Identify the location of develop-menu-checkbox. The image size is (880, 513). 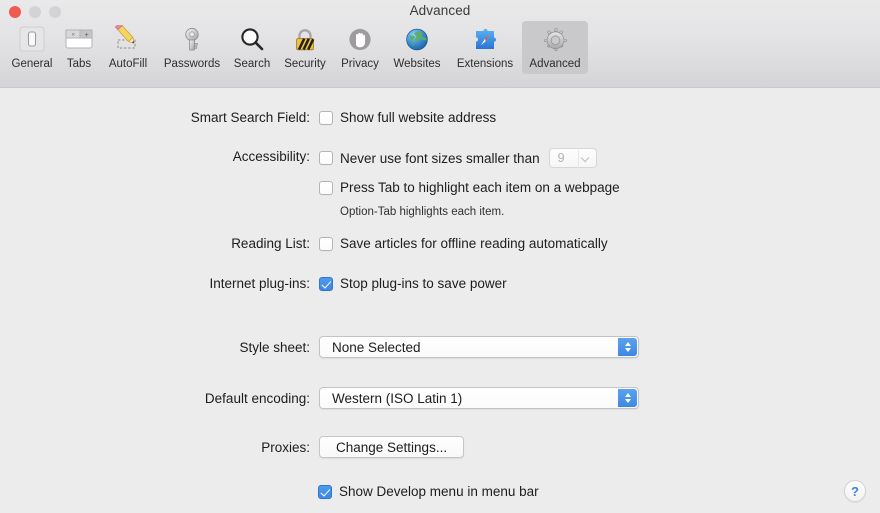
(325, 491).